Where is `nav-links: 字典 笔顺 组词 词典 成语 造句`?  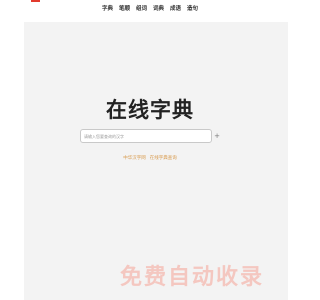
nav-links: 字典 笔顺 组词 词典 成语 造句 is located at coordinates (150, 8).